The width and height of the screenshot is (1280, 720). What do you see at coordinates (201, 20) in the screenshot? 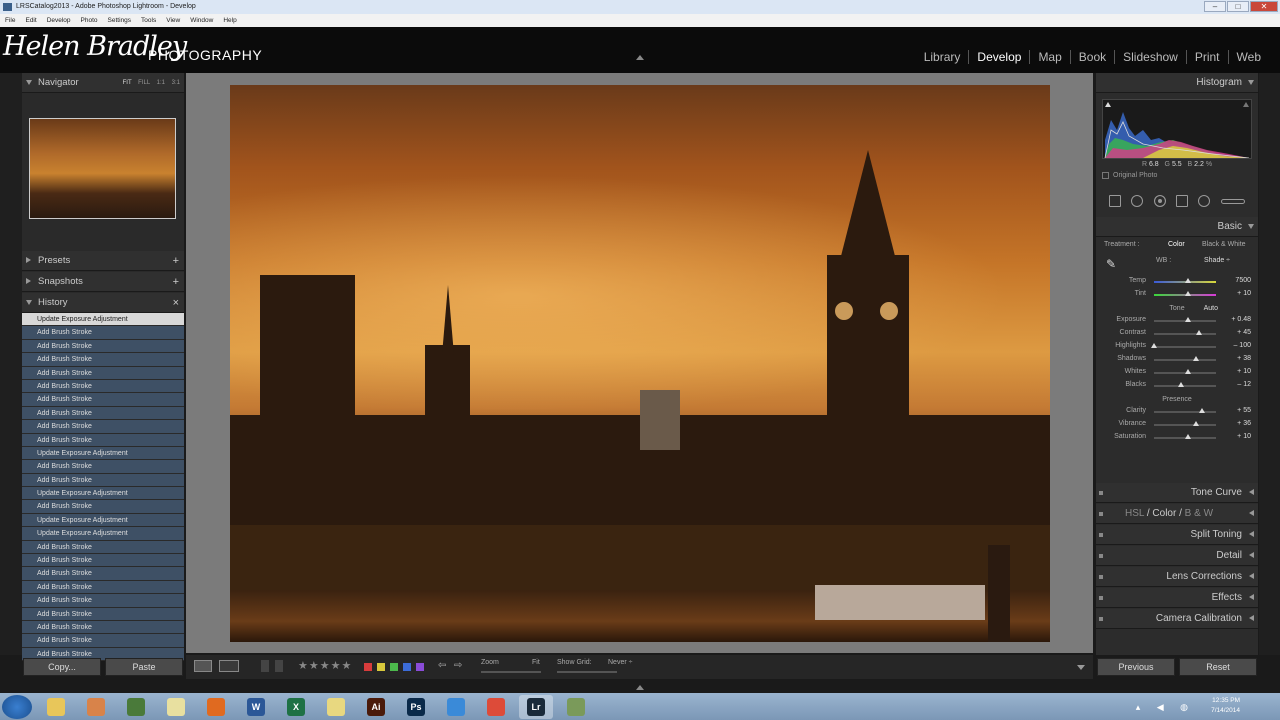
I see `menu-window: Window` at bounding box center [201, 20].